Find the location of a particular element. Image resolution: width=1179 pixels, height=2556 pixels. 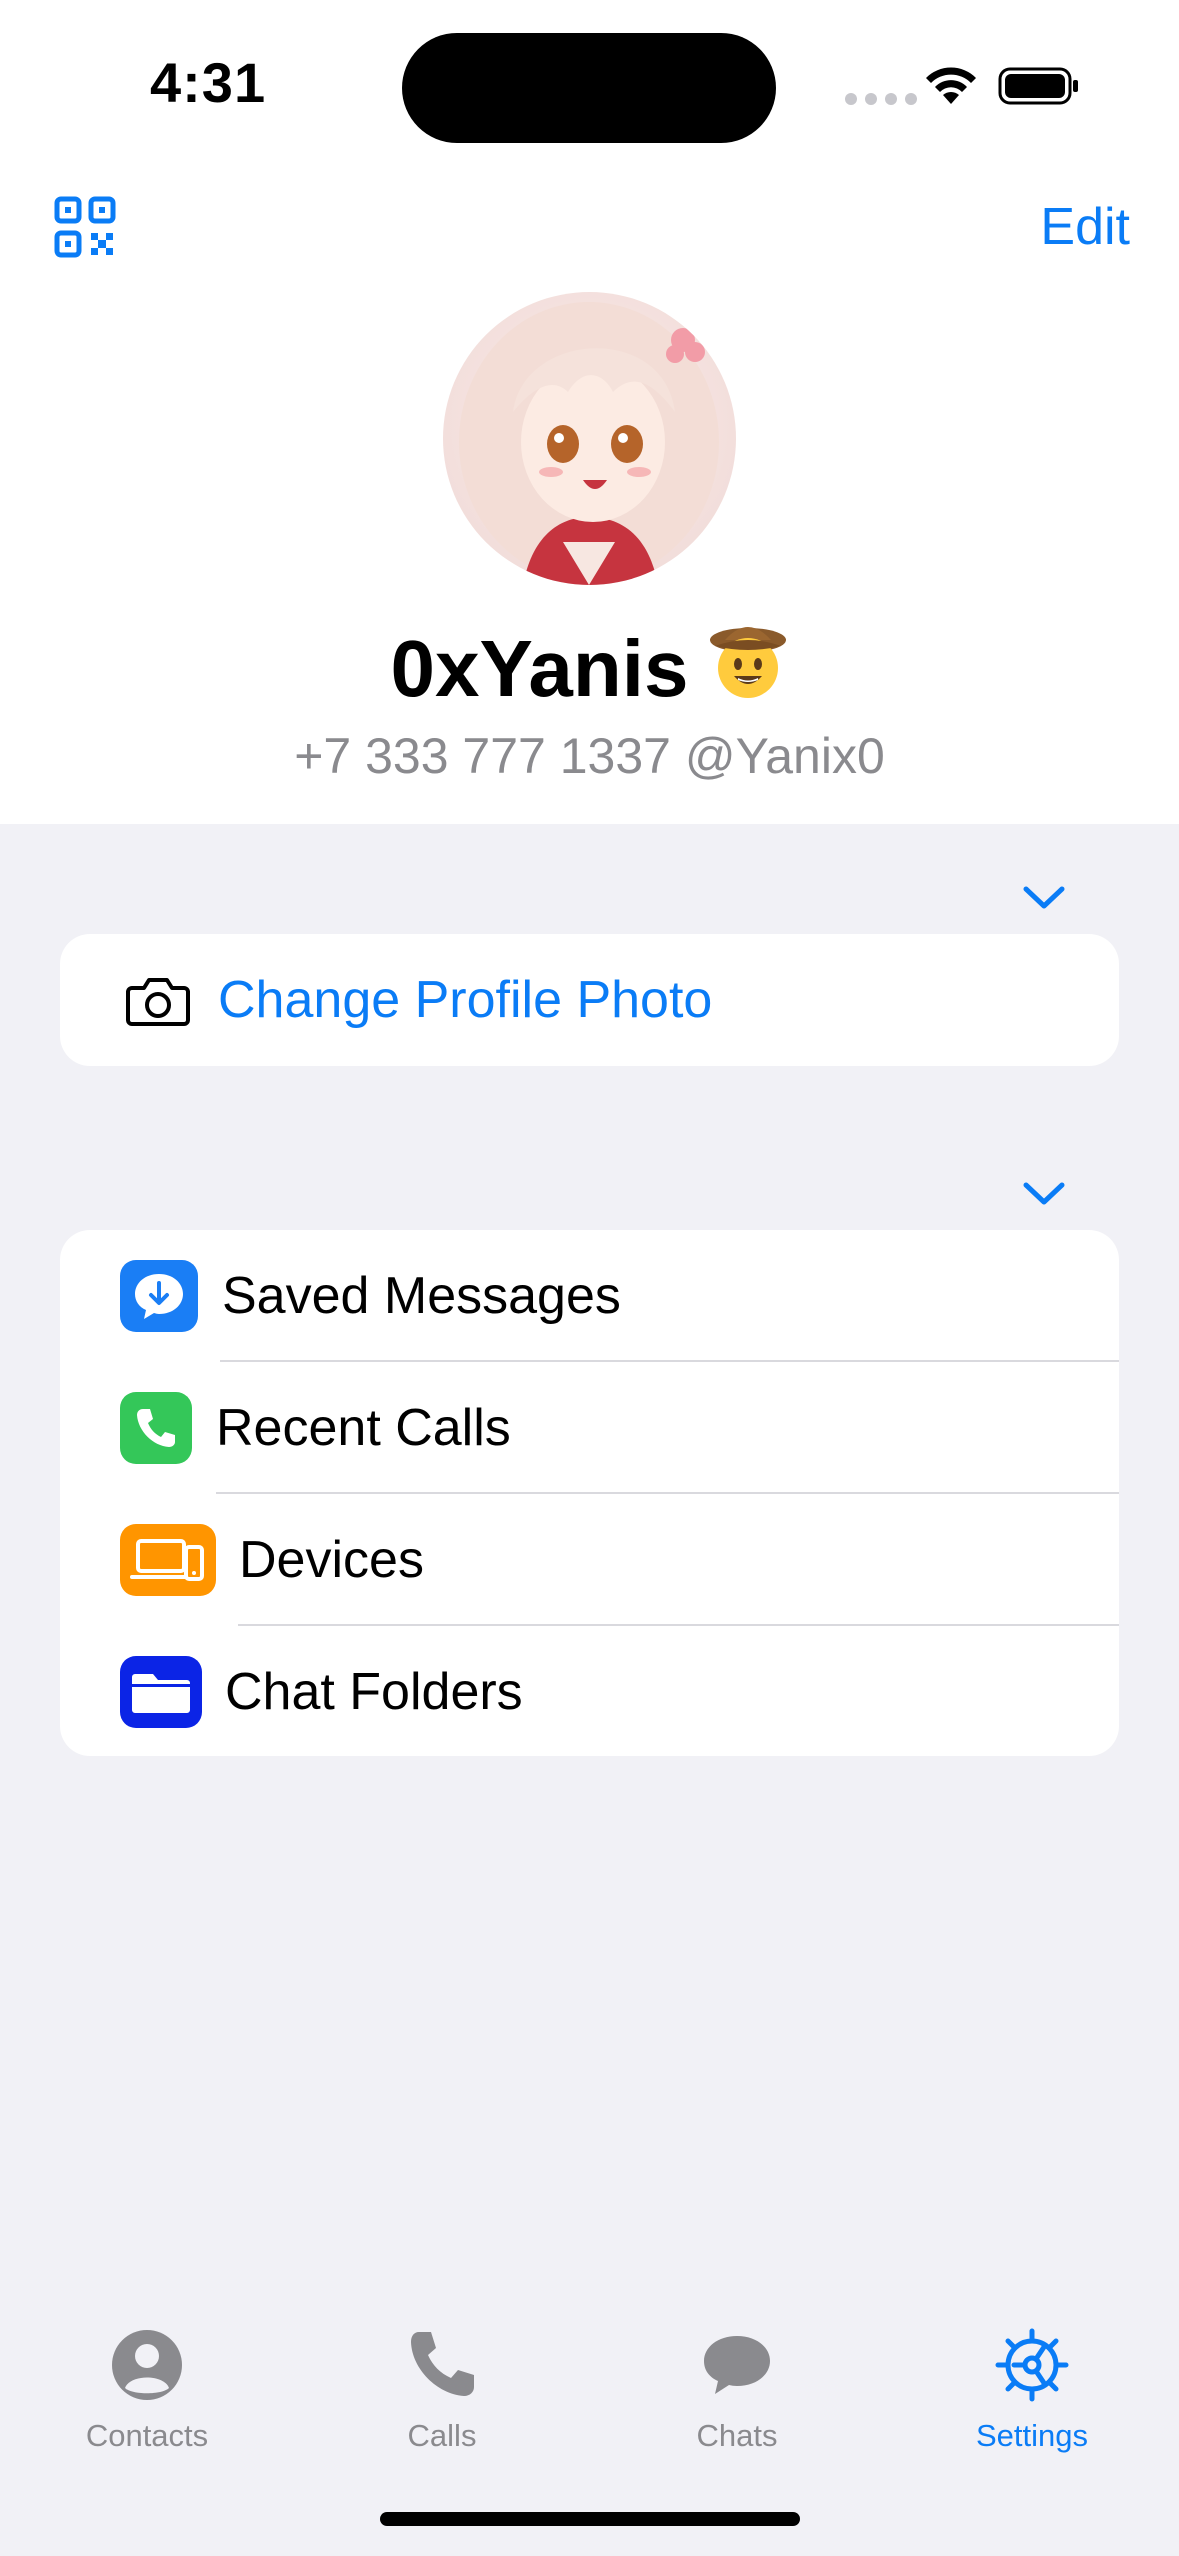

menu-item-chat-folders: Chat Folders is located at coordinates (589, 1691).